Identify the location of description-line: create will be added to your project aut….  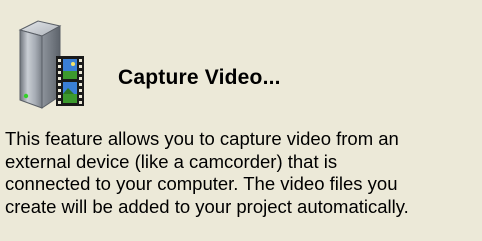
(207, 206).